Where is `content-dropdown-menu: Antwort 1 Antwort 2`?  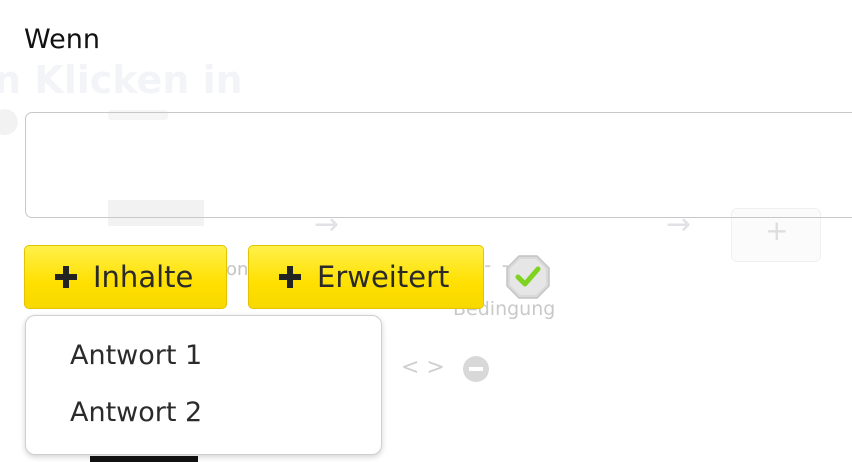
content-dropdown-menu: Antwort 1 Antwort 2 is located at coordinates (203, 385).